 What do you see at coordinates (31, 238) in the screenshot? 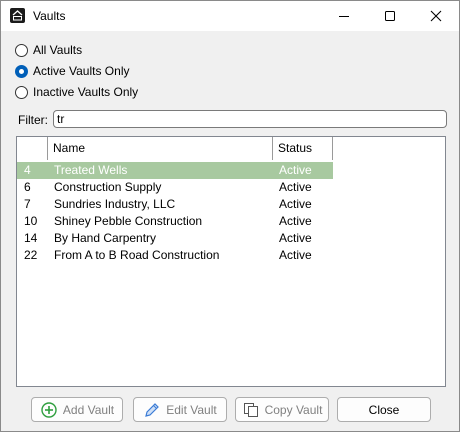
I see `row-id: 14` at bounding box center [31, 238].